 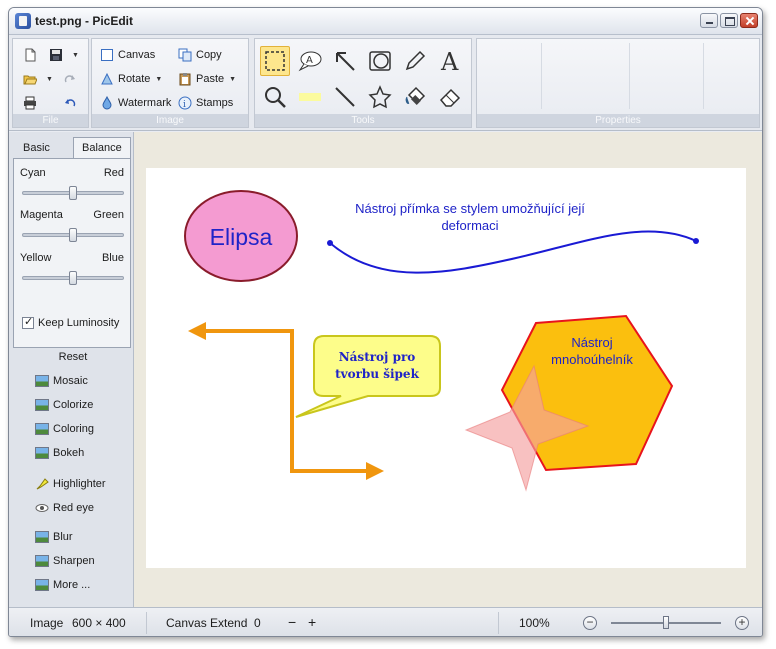 I want to click on star-tool, so click(x=380, y=97).